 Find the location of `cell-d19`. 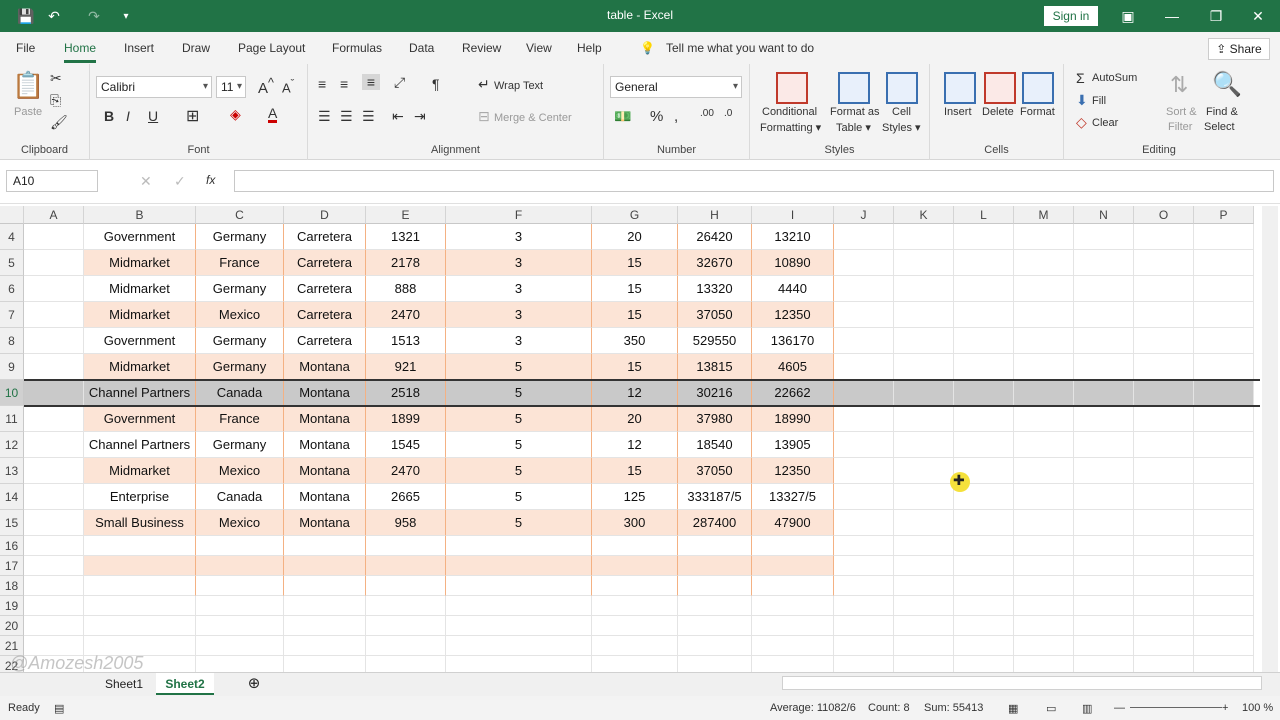

cell-d19 is located at coordinates (325, 606).